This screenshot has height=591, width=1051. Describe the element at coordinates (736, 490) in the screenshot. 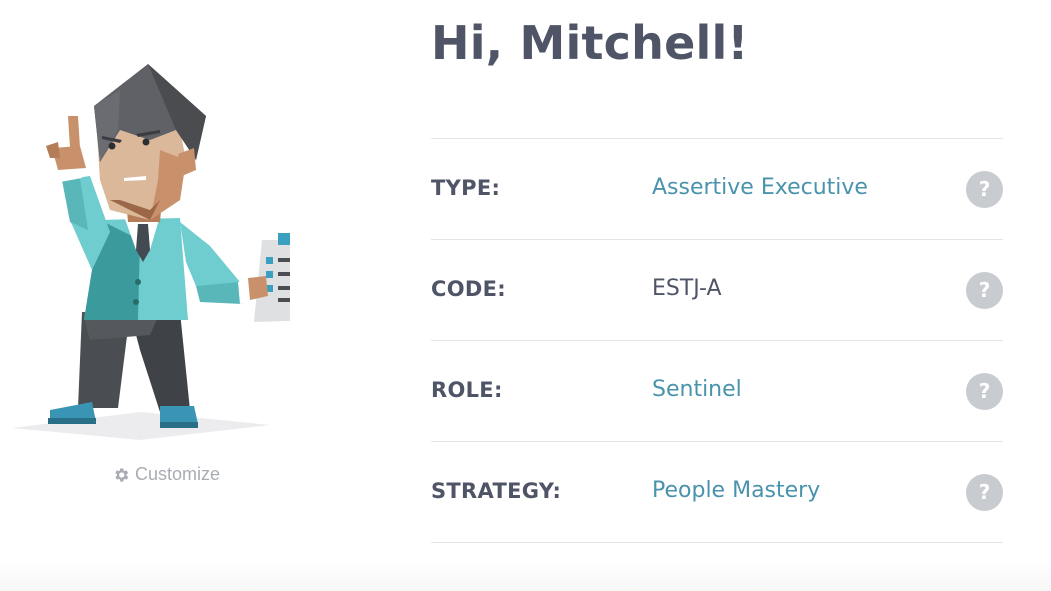

I see `strategy-value-link: People Mastery` at that location.